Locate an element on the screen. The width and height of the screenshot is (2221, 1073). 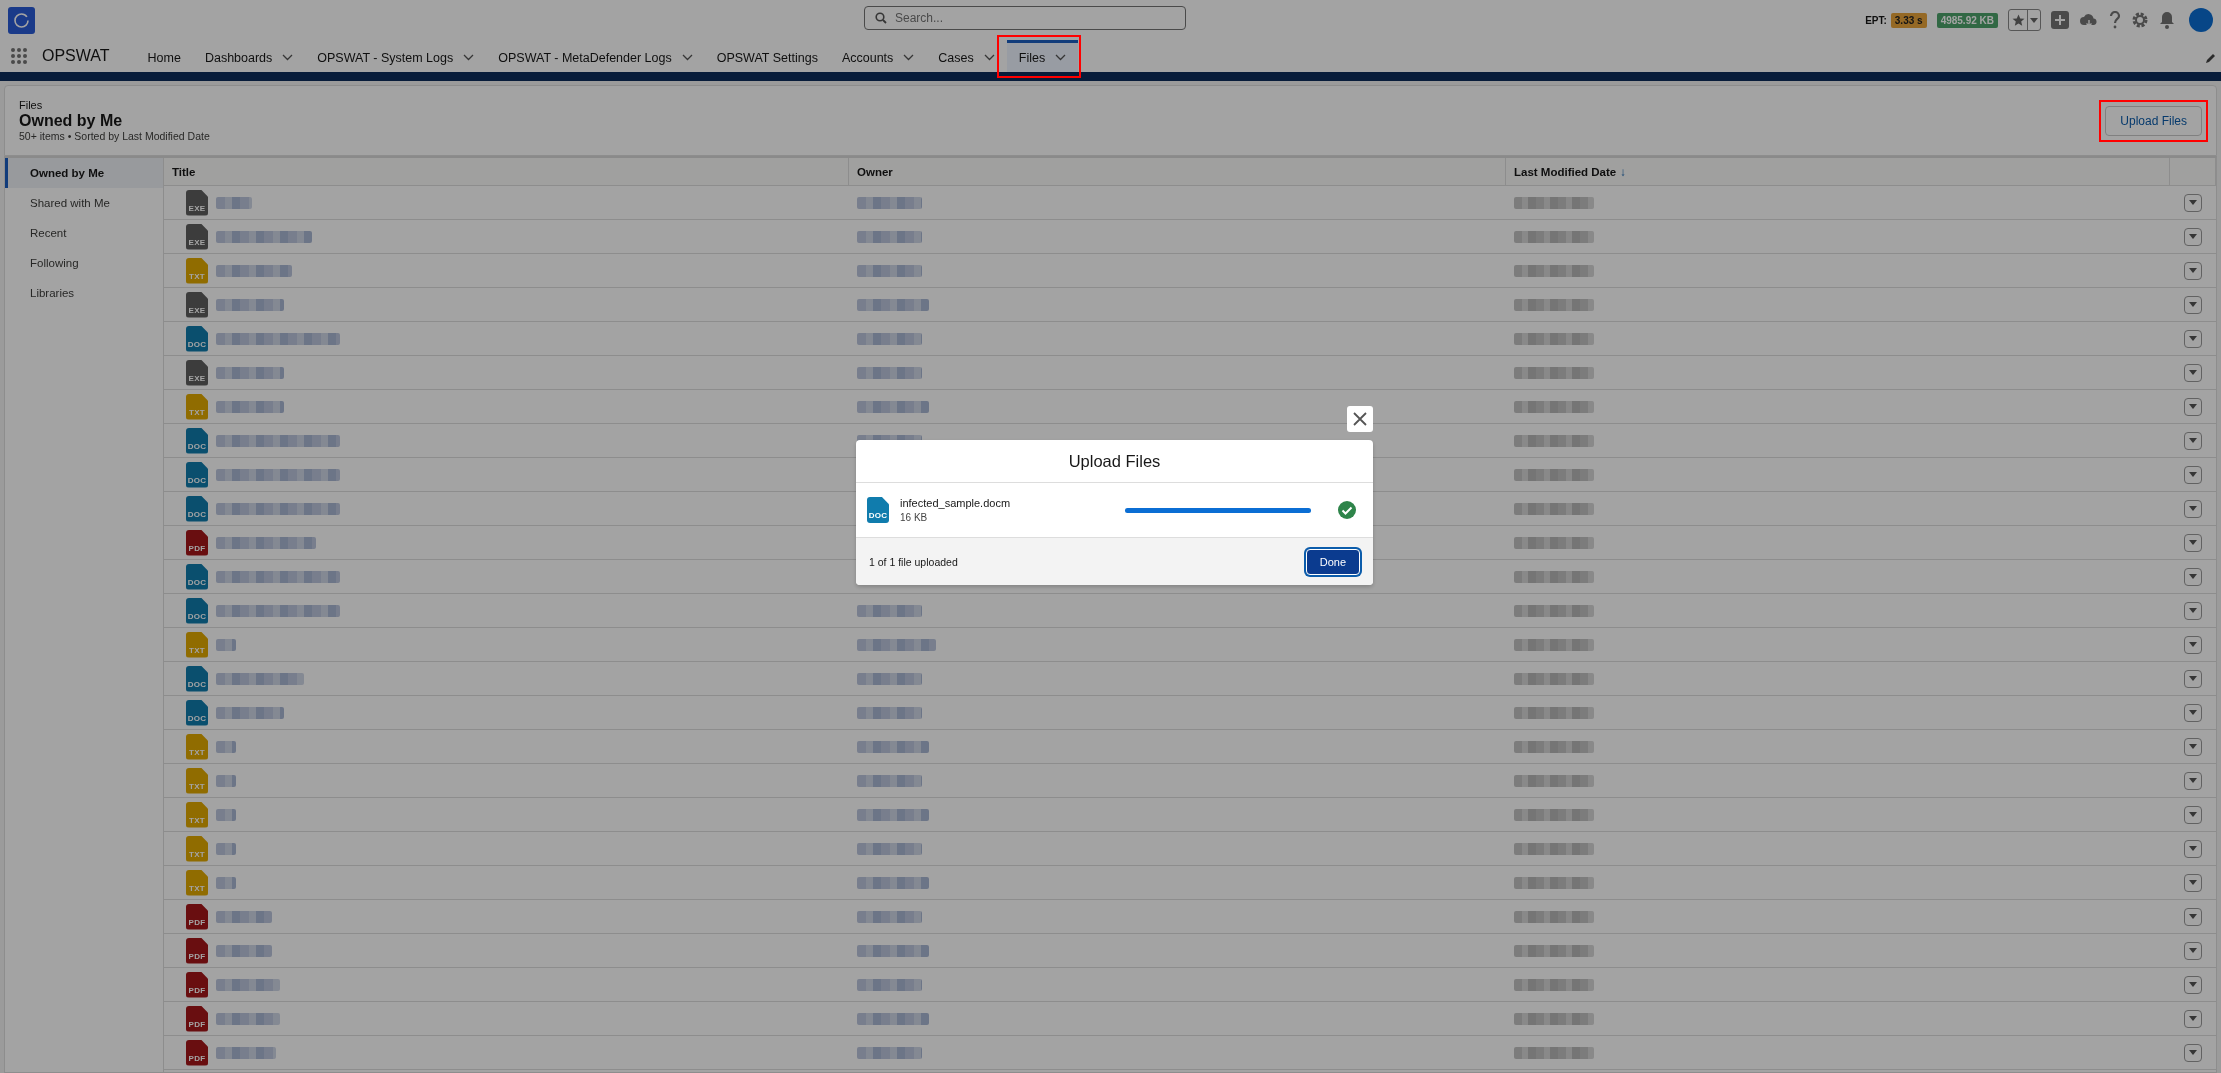
object-label: Files is located at coordinates (31, 105).